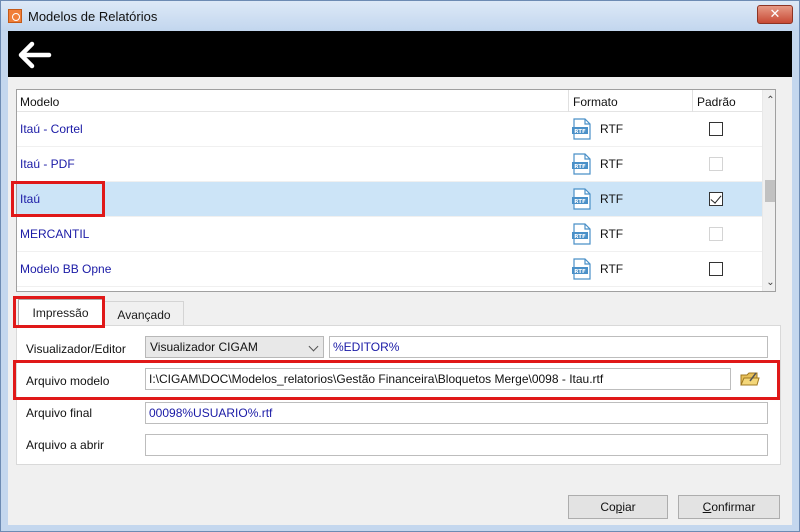 Image resolution: width=800 pixels, height=532 pixels. What do you see at coordinates (389, 234) in the screenshot?
I see `table-row: MERCANTIL RTF RTF` at bounding box center [389, 234].